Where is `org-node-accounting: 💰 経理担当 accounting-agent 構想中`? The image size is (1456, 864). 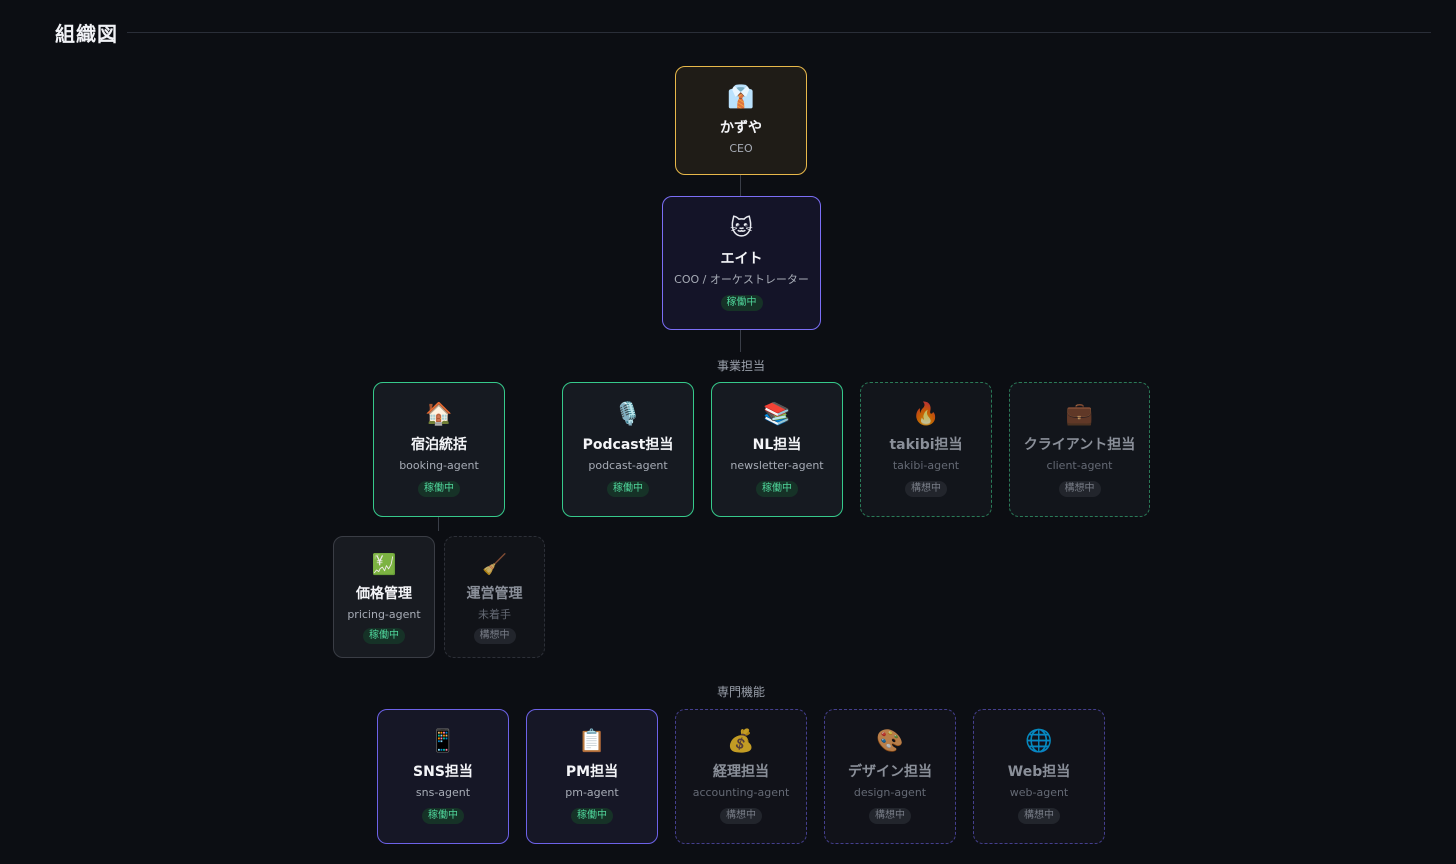 org-node-accounting: 💰 経理担当 accounting-agent 構想中 is located at coordinates (741, 776).